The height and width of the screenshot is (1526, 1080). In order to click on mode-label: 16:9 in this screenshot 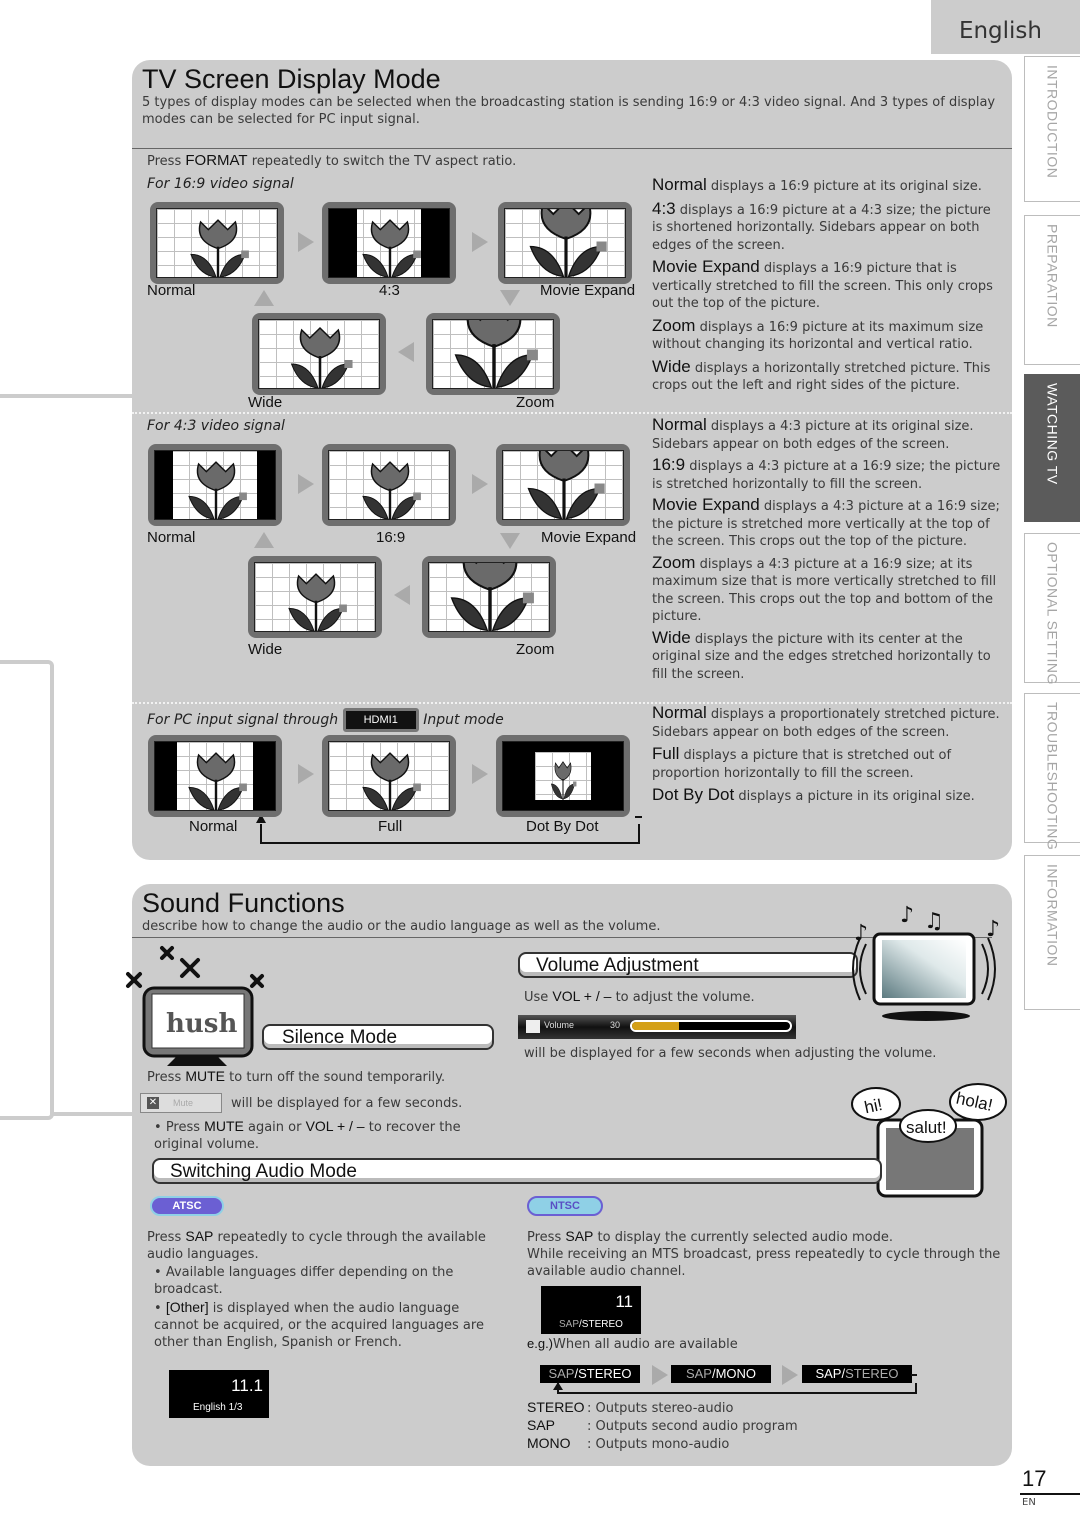, I will do `click(391, 537)`.